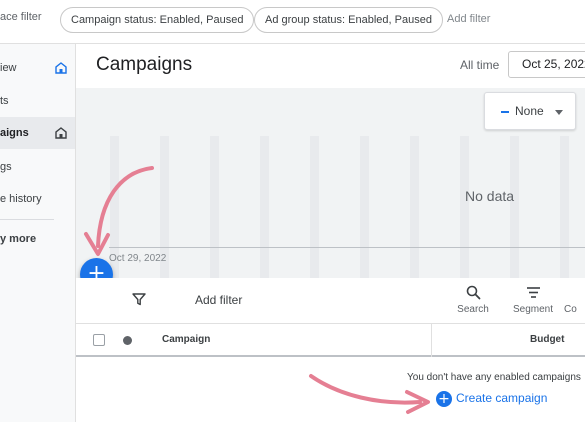 The width and height of the screenshot is (585, 422). I want to click on search-label: Search, so click(473, 309).